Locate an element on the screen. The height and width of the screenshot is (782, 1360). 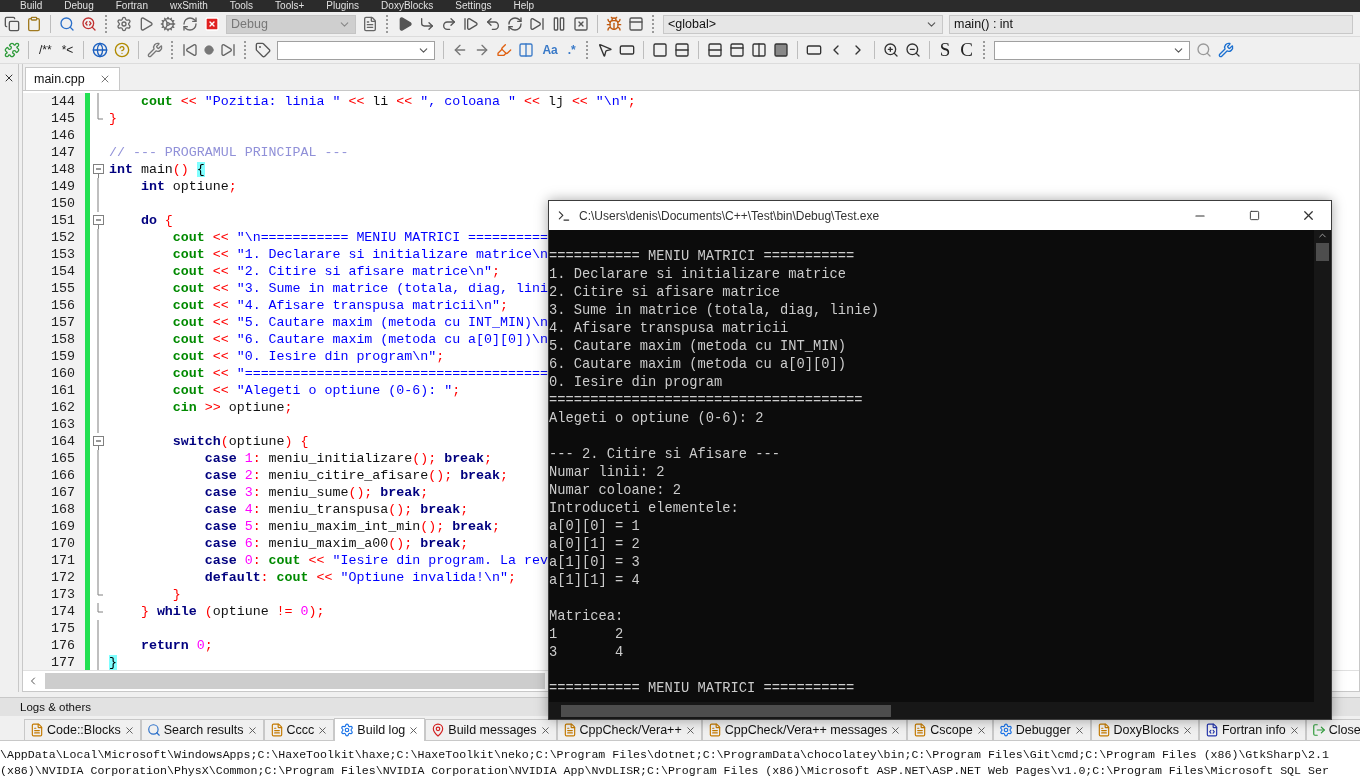
pause-icon is located at coordinates (559, 24).